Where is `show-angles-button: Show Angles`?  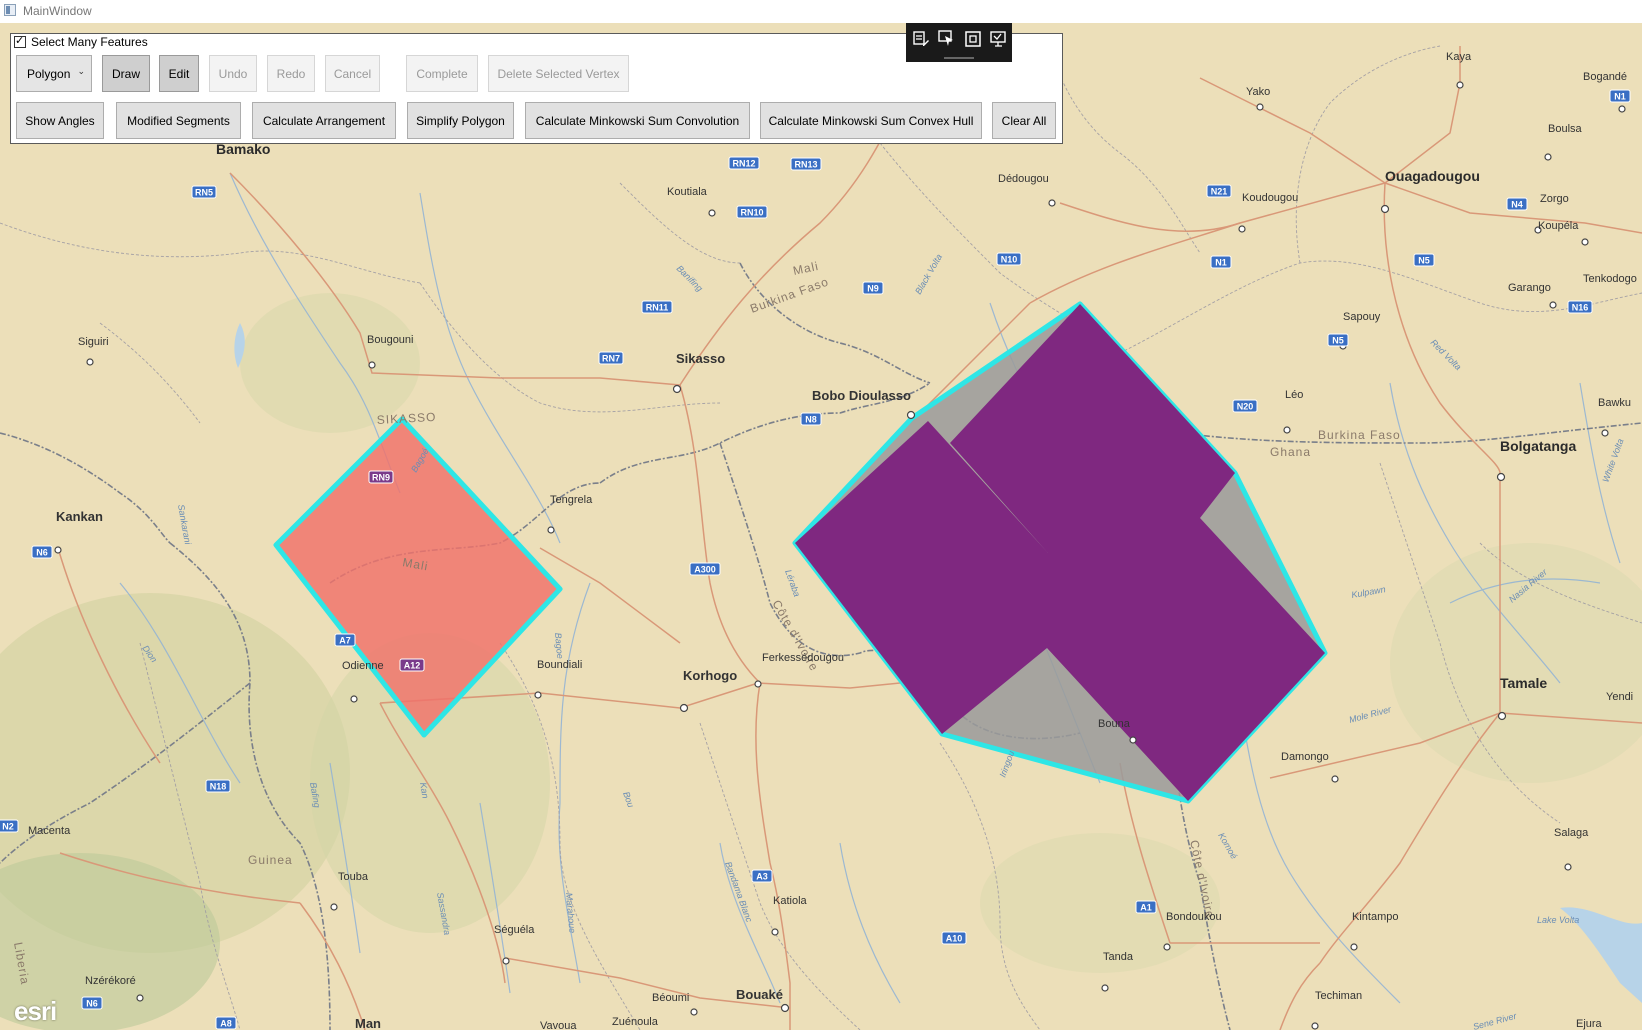
show-angles-button: Show Angles is located at coordinates (60, 120).